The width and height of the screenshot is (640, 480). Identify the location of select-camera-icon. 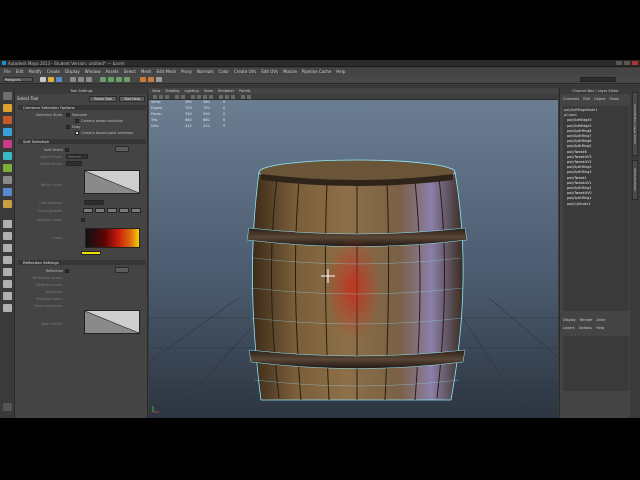
(155, 97).